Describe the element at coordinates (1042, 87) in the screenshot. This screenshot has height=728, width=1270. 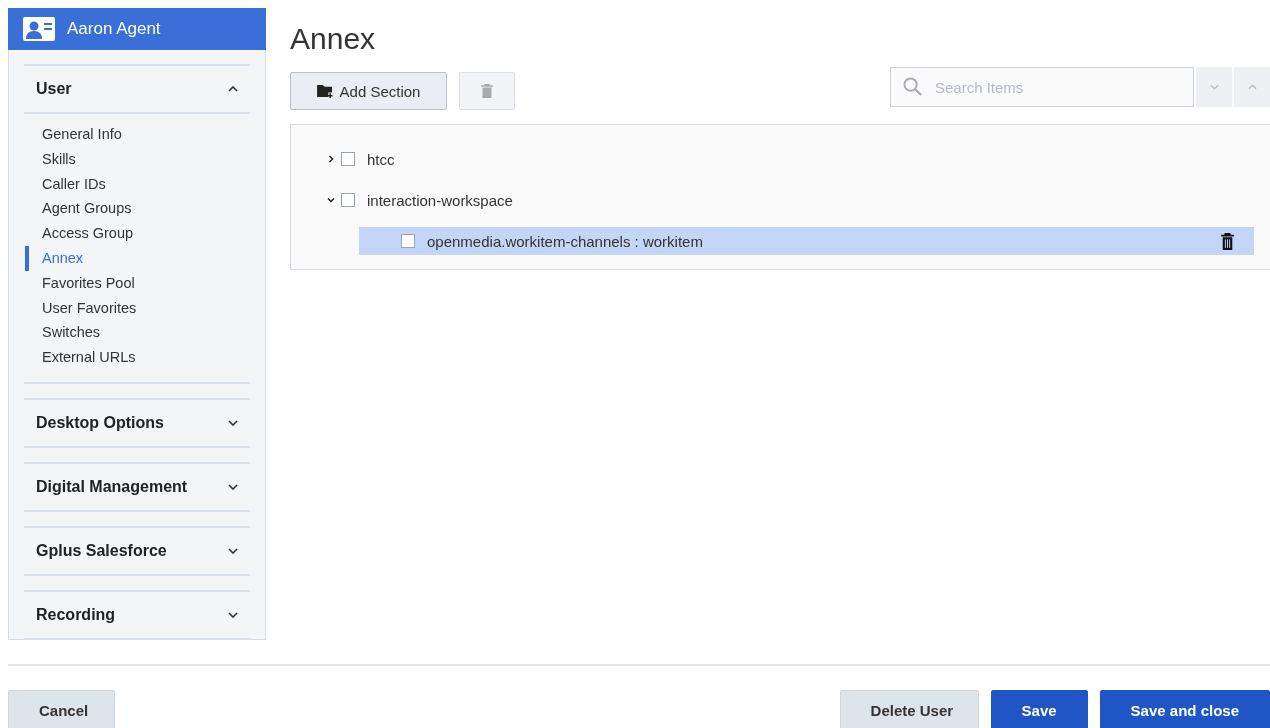
I see `search-field: Search Items` at that location.